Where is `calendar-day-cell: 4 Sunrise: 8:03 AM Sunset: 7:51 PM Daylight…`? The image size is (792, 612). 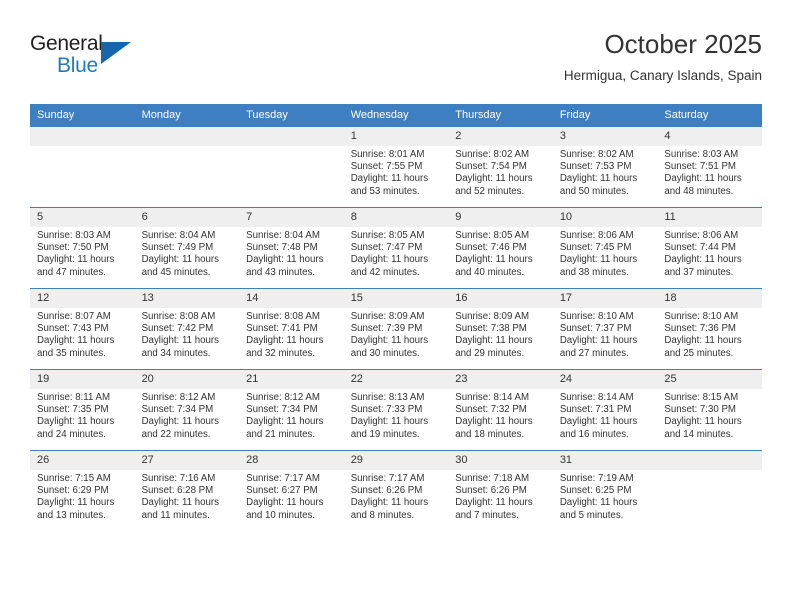 calendar-day-cell: 4 Sunrise: 8:03 AM Sunset: 7:51 PM Daylight… is located at coordinates (709, 167).